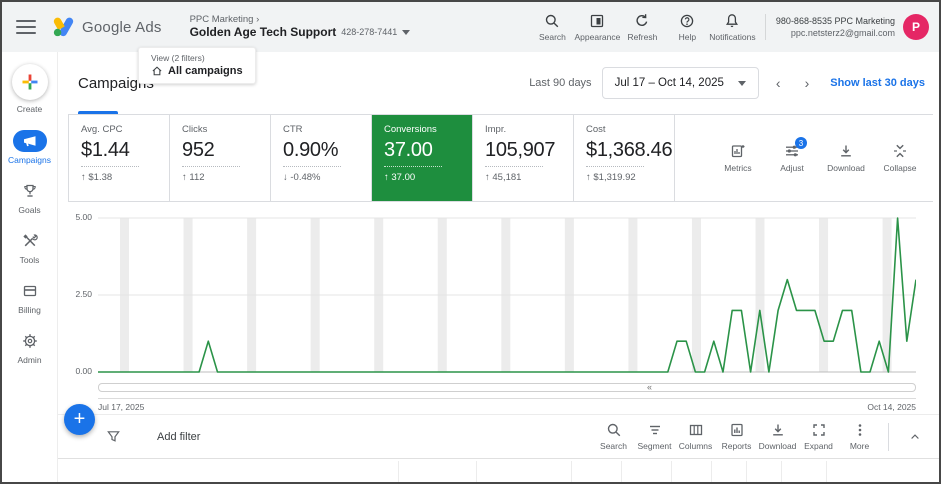 This screenshot has width=941, height=484. What do you see at coordinates (83, 177) in the screenshot?
I see `arrow-up-icon: ↑` at bounding box center [83, 177].